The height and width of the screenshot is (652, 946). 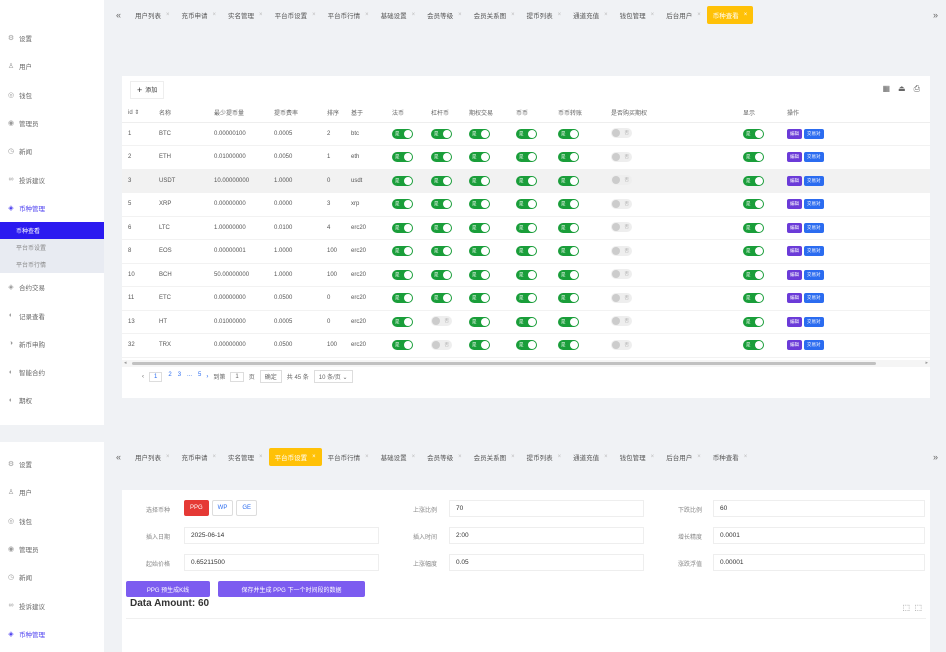 I want to click on page-4: 5, so click(x=199, y=377).